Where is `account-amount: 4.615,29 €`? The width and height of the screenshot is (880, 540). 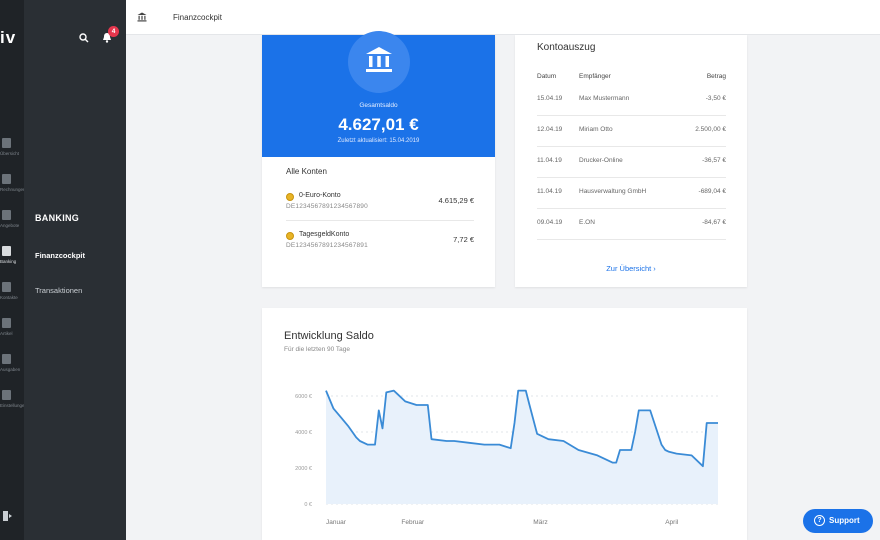 account-amount: 4.615,29 € is located at coordinates (456, 200).